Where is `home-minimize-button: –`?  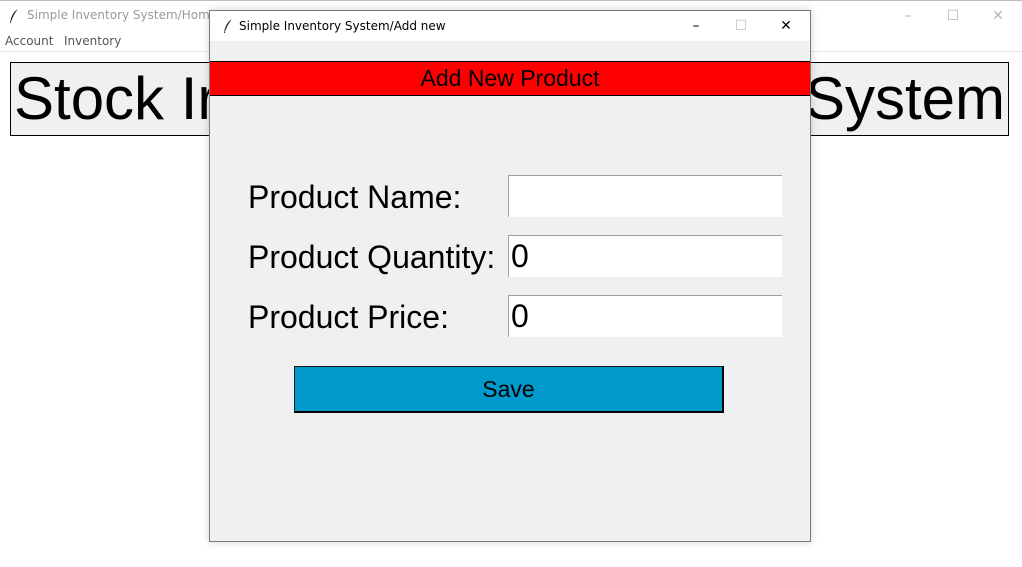 home-minimize-button: – is located at coordinates (908, 16).